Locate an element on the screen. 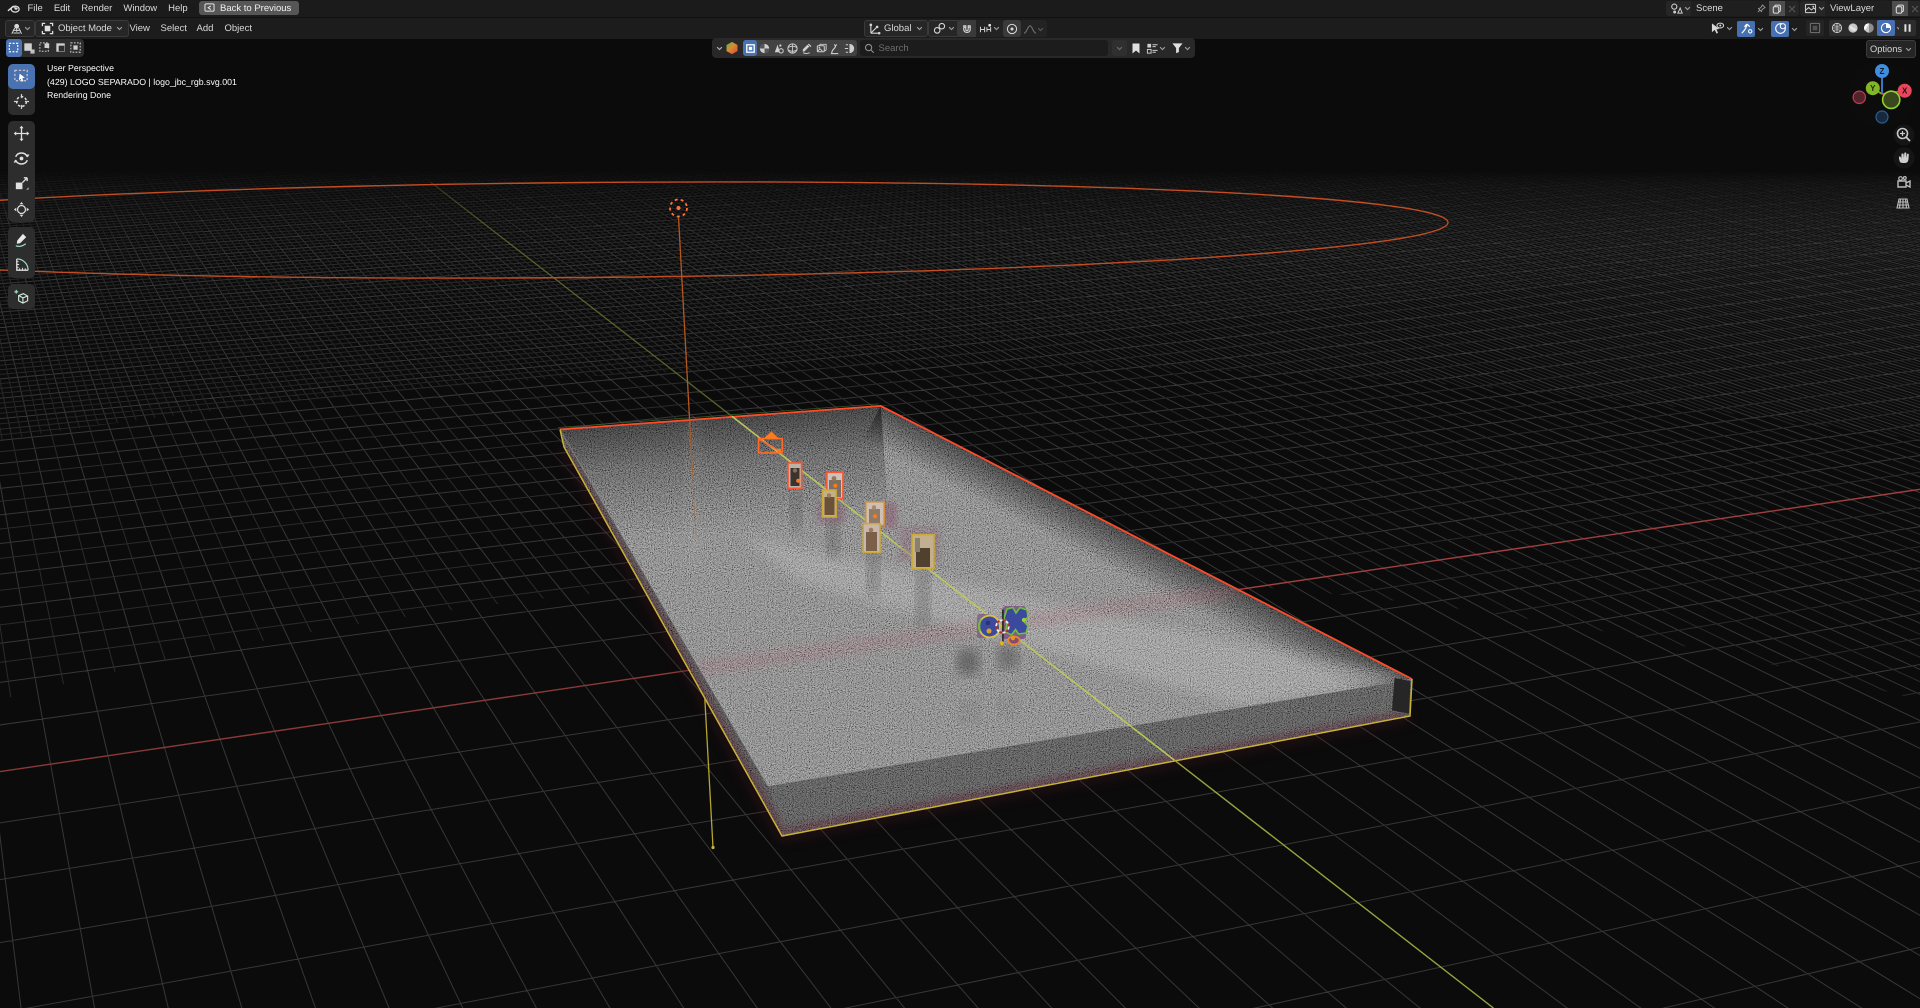 This screenshot has height=1008, width=1920. svg-text: X is located at coordinates (1905, 91).